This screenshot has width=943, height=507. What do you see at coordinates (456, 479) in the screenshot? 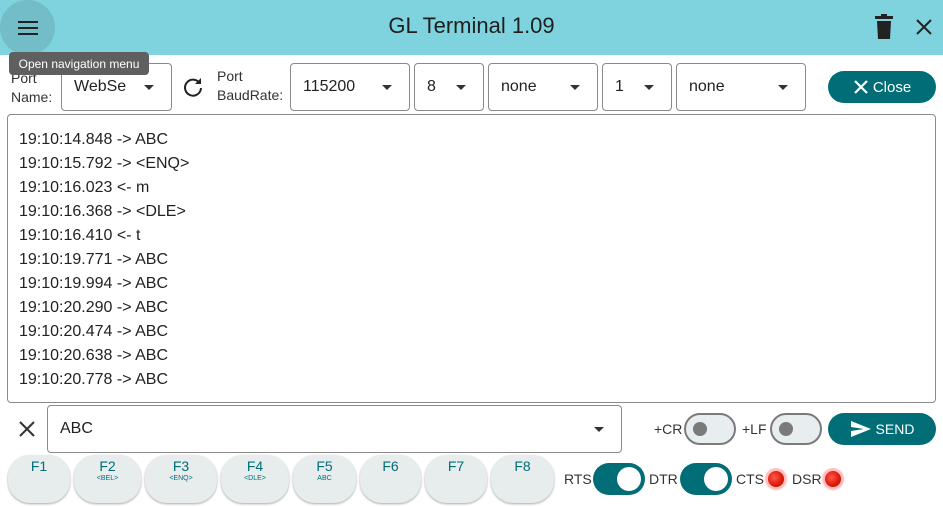
I see `fkey-f7: F7` at bounding box center [456, 479].